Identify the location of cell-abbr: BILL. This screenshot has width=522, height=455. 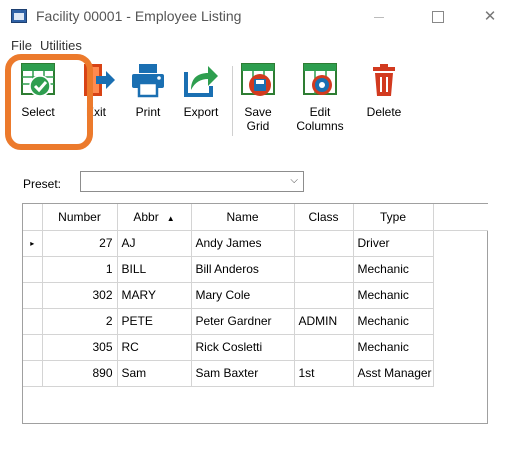
(154, 269).